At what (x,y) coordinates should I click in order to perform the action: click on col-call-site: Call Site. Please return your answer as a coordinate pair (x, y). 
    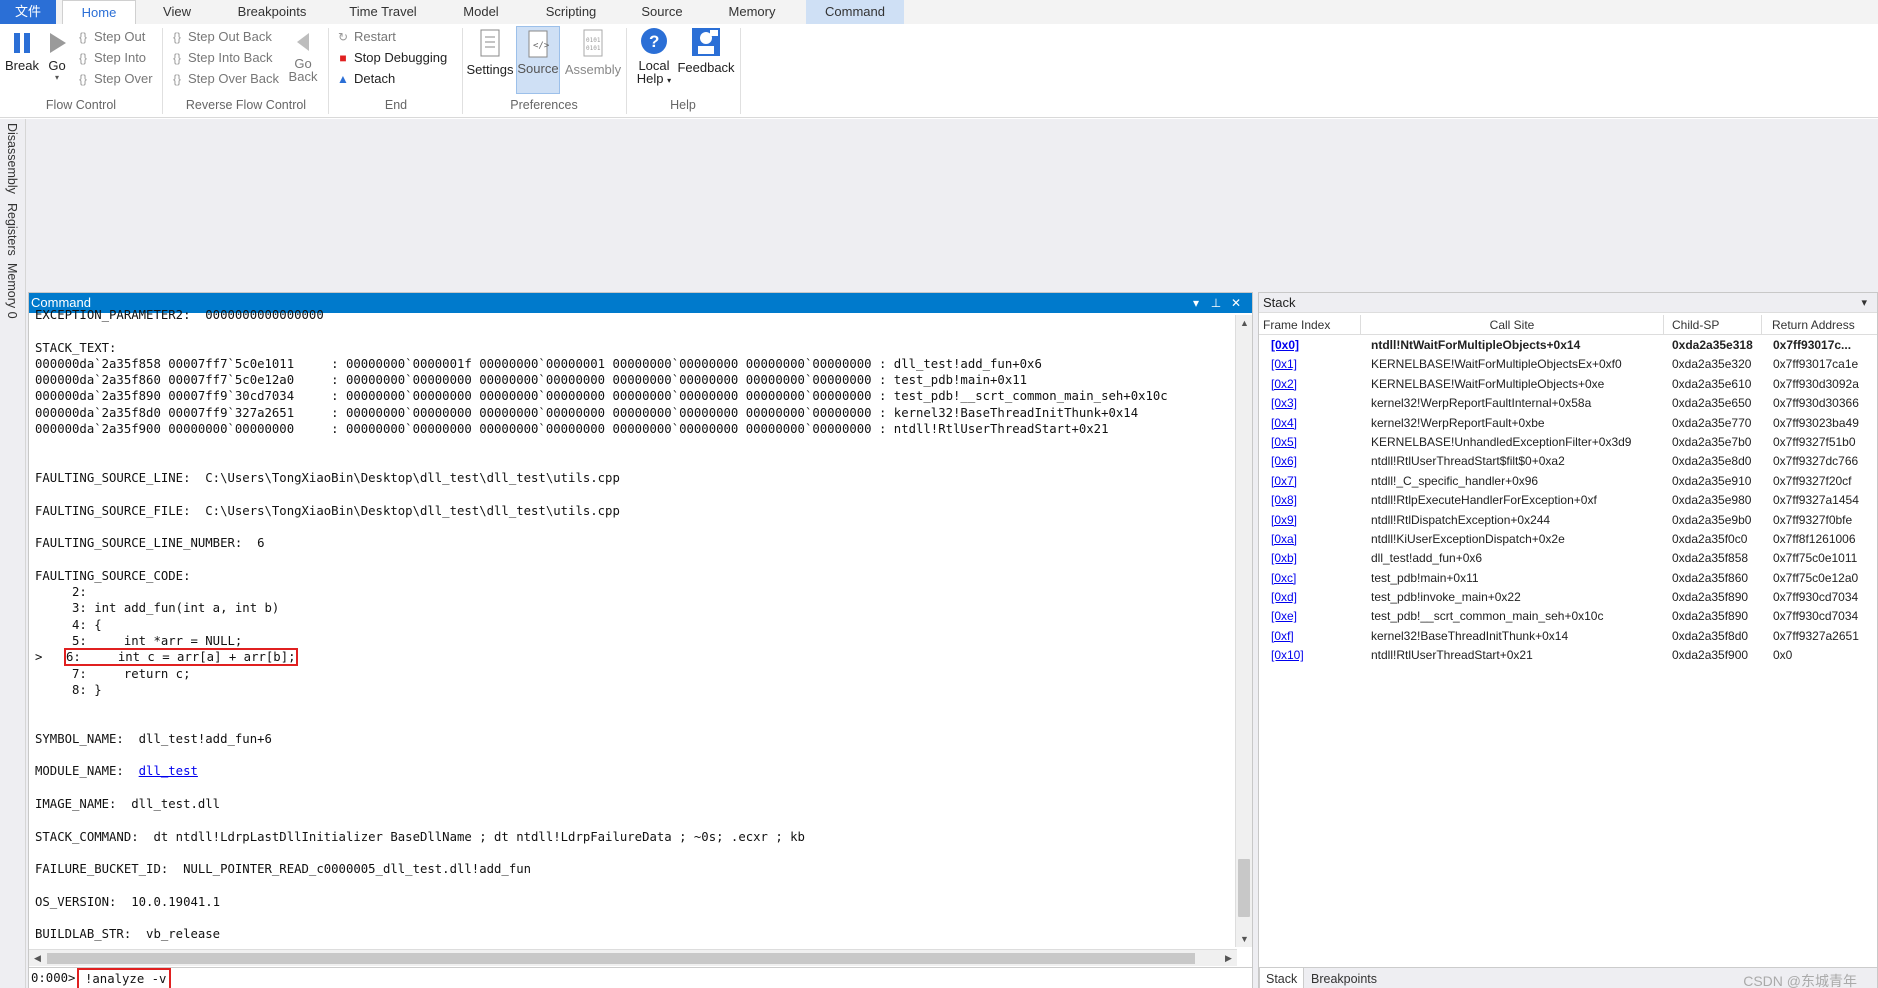
    Looking at the image, I should click on (1512, 325).